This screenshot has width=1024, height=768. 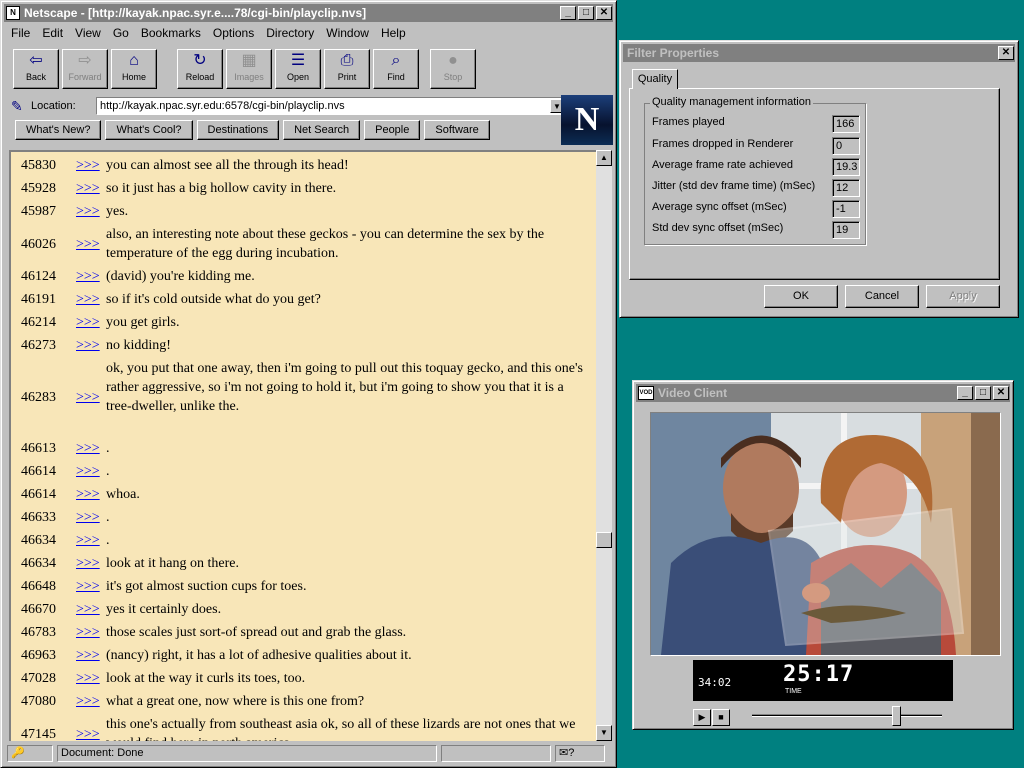 What do you see at coordinates (392, 130) in the screenshot?
I see `people-button: People` at bounding box center [392, 130].